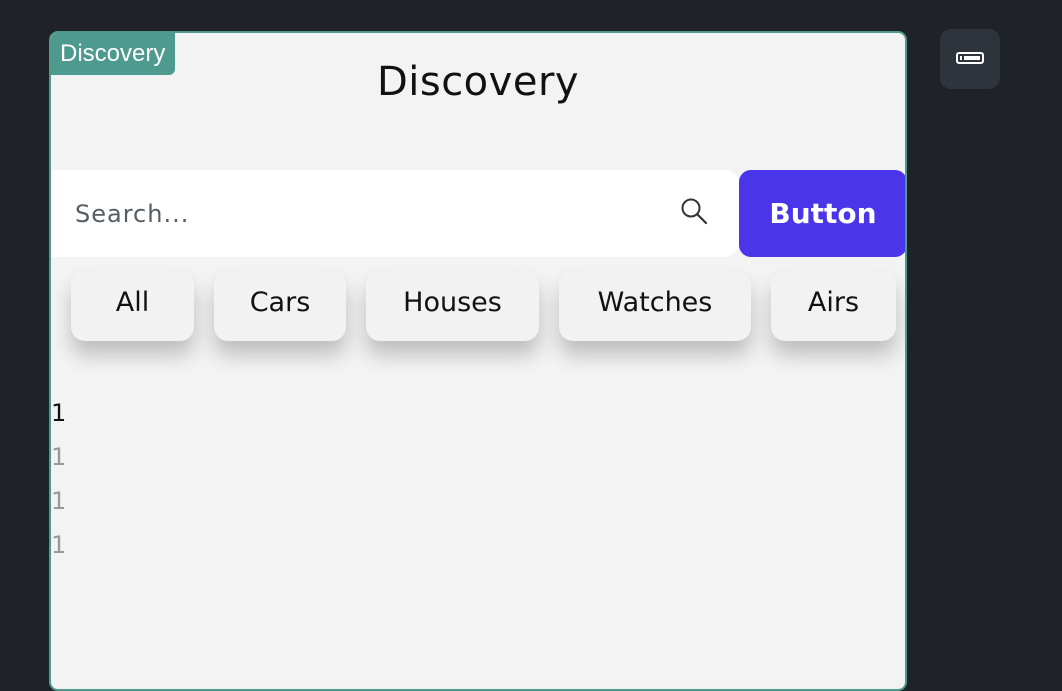  I want to click on search-input, so click(365, 213).